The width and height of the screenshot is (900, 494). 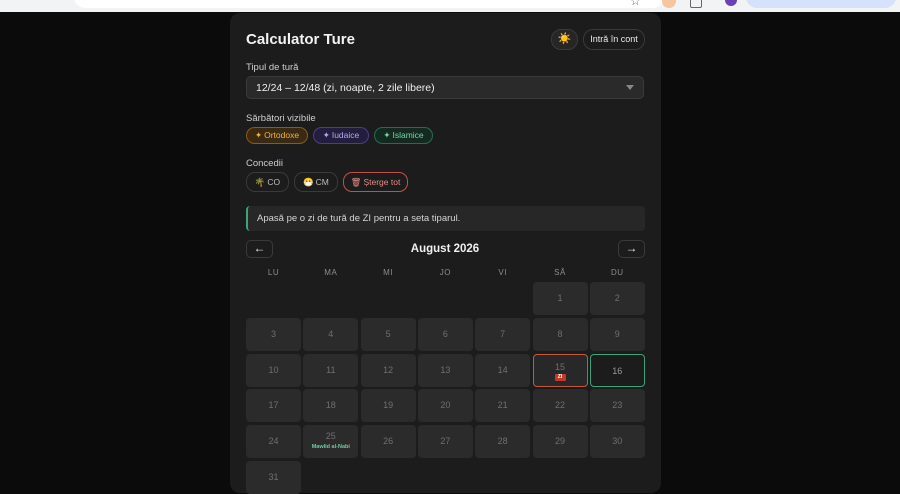 I want to click on calendar-day: 15 ZI, so click(x=560, y=370).